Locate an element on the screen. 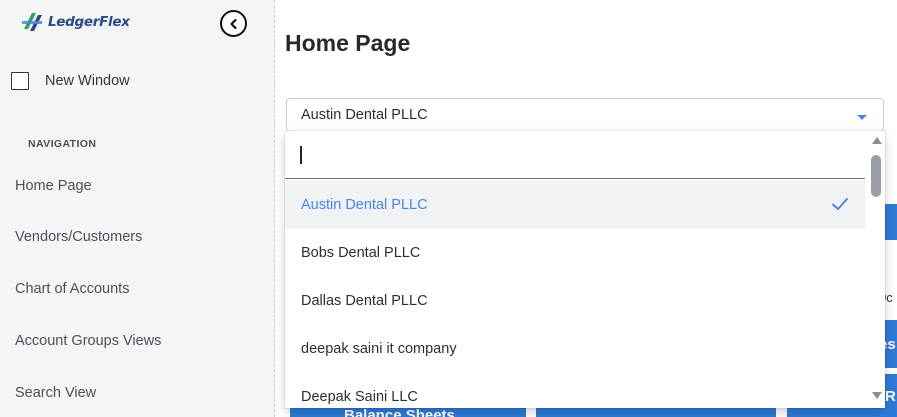 This screenshot has width=897, height=417. option-label: Deepak Saini LLC is located at coordinates (359, 397).